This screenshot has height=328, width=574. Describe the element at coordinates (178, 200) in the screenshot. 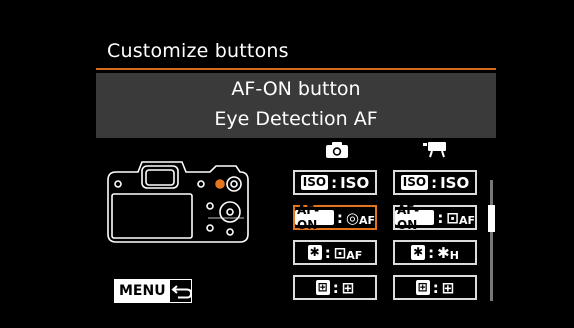

I see `camera-back-diagram-icon` at that location.